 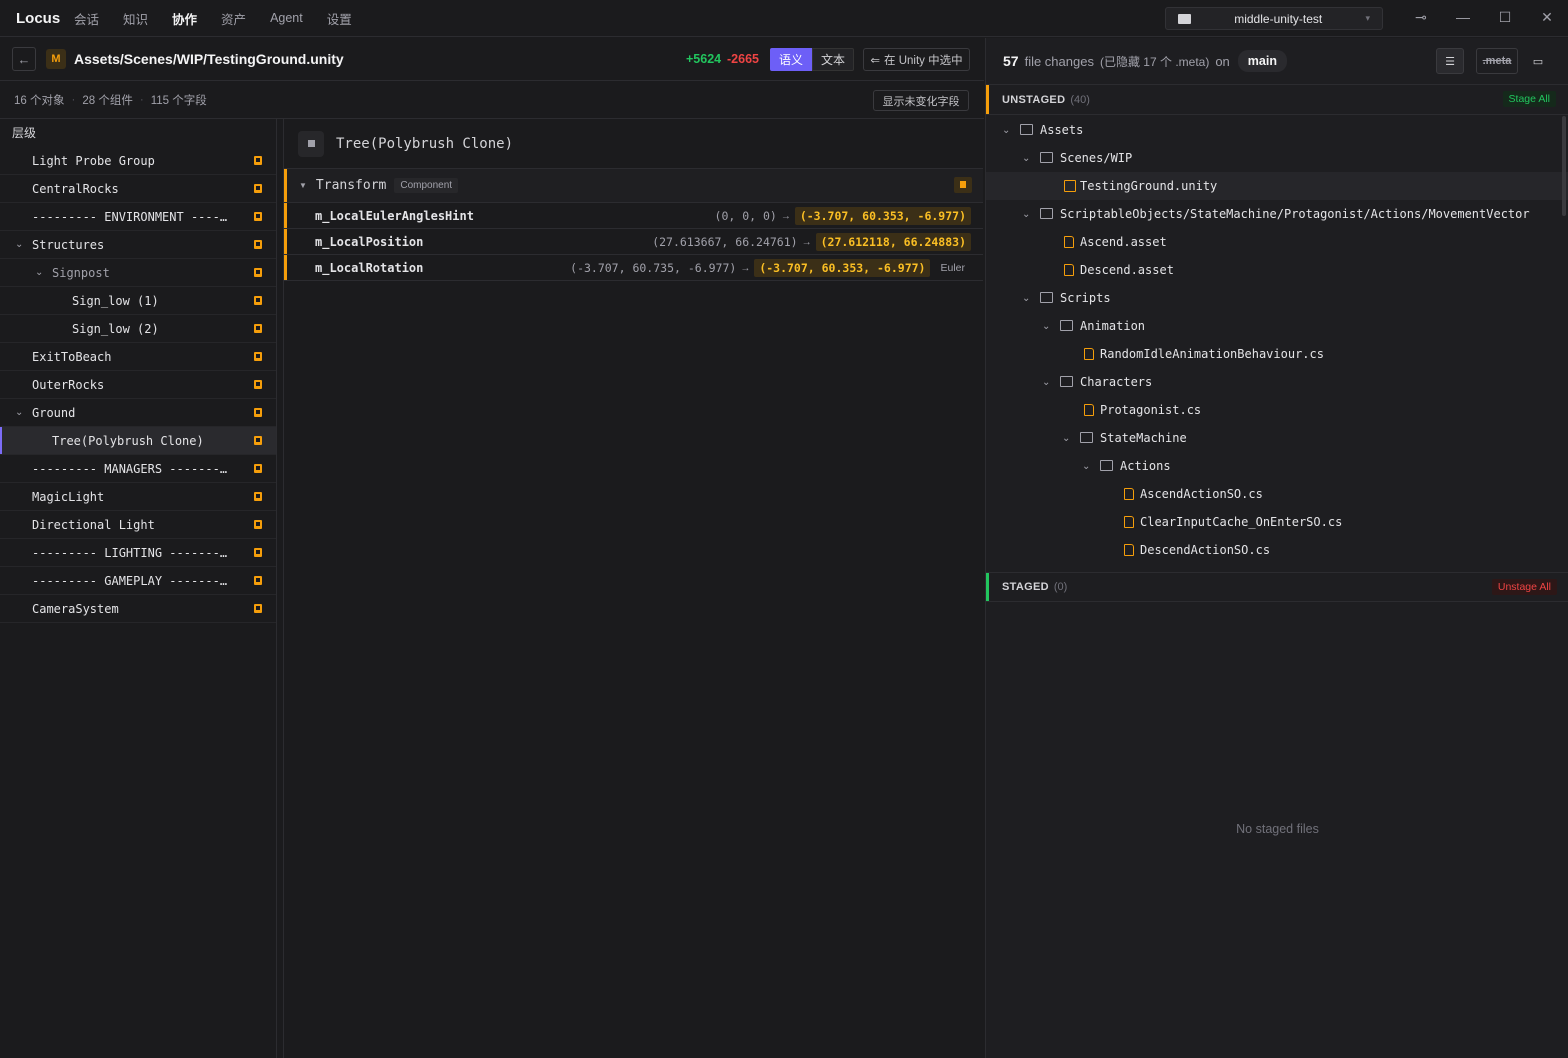 What do you see at coordinates (138, 553) in the screenshot?
I see `hierarchy-item: --------- LIGHTING ----------------` at bounding box center [138, 553].